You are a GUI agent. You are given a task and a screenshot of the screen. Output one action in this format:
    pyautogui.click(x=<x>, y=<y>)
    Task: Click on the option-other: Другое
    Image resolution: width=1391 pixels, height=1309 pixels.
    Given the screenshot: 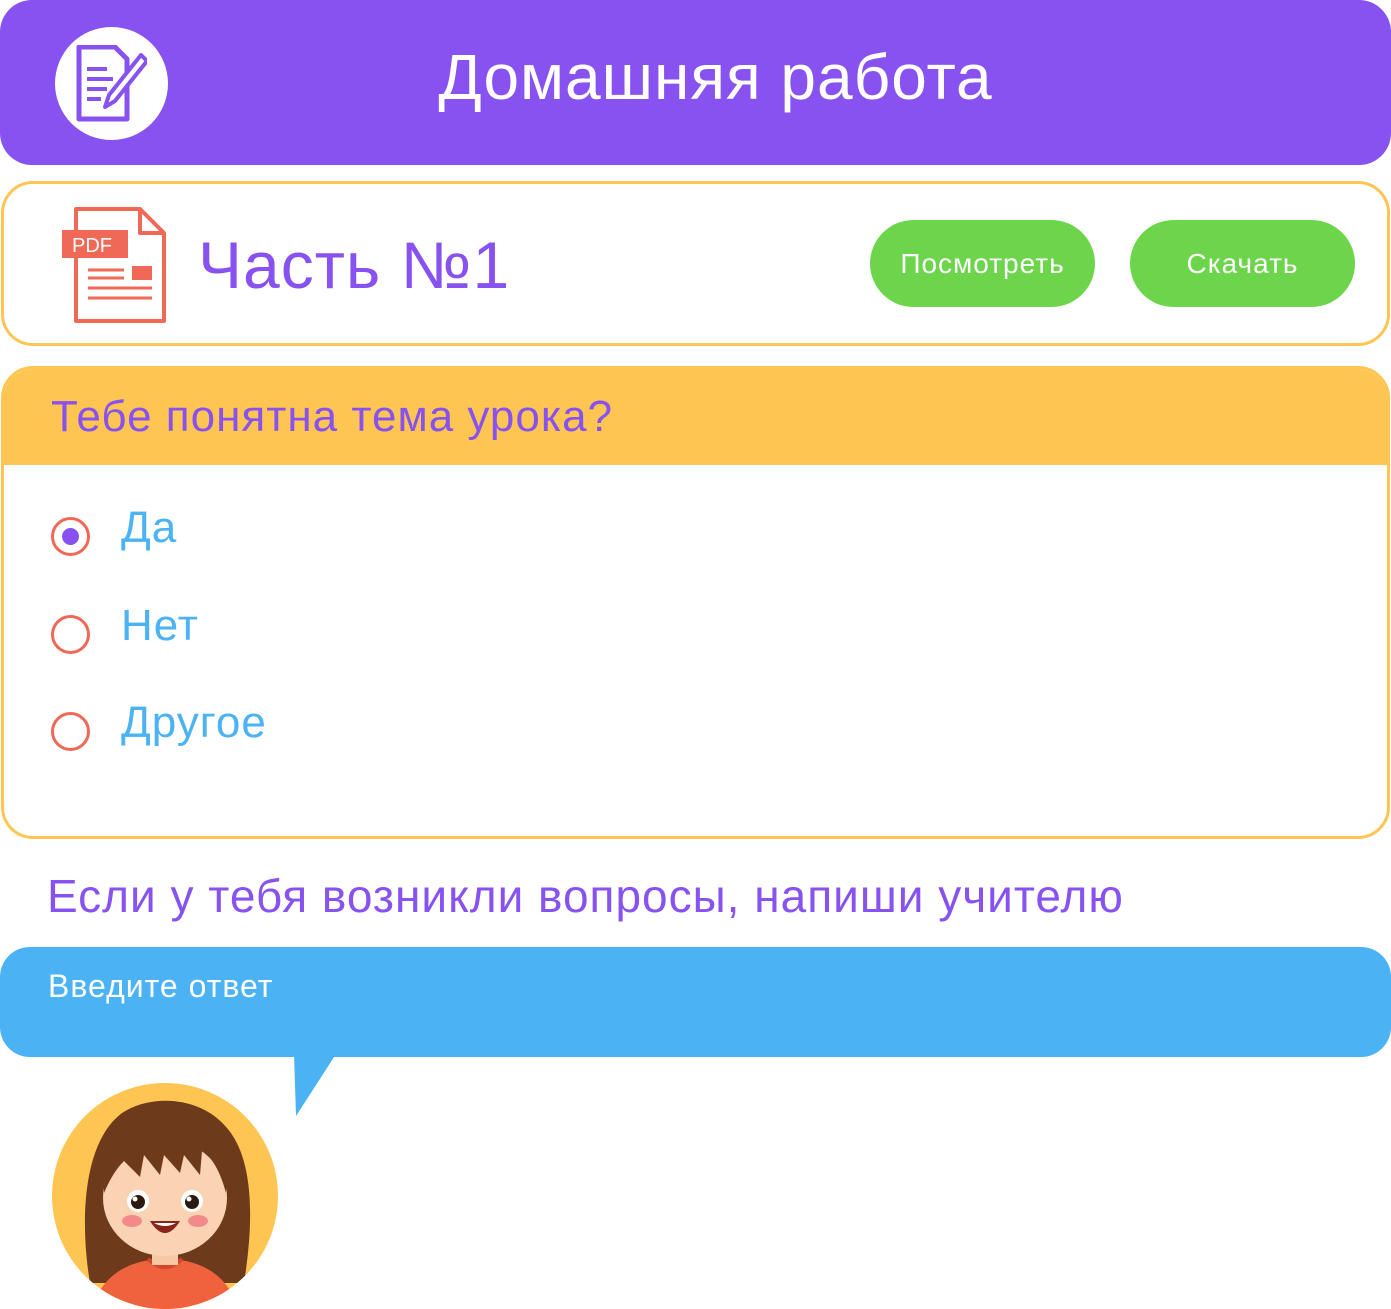 What is the action you would take?
    pyautogui.click(x=251, y=734)
    